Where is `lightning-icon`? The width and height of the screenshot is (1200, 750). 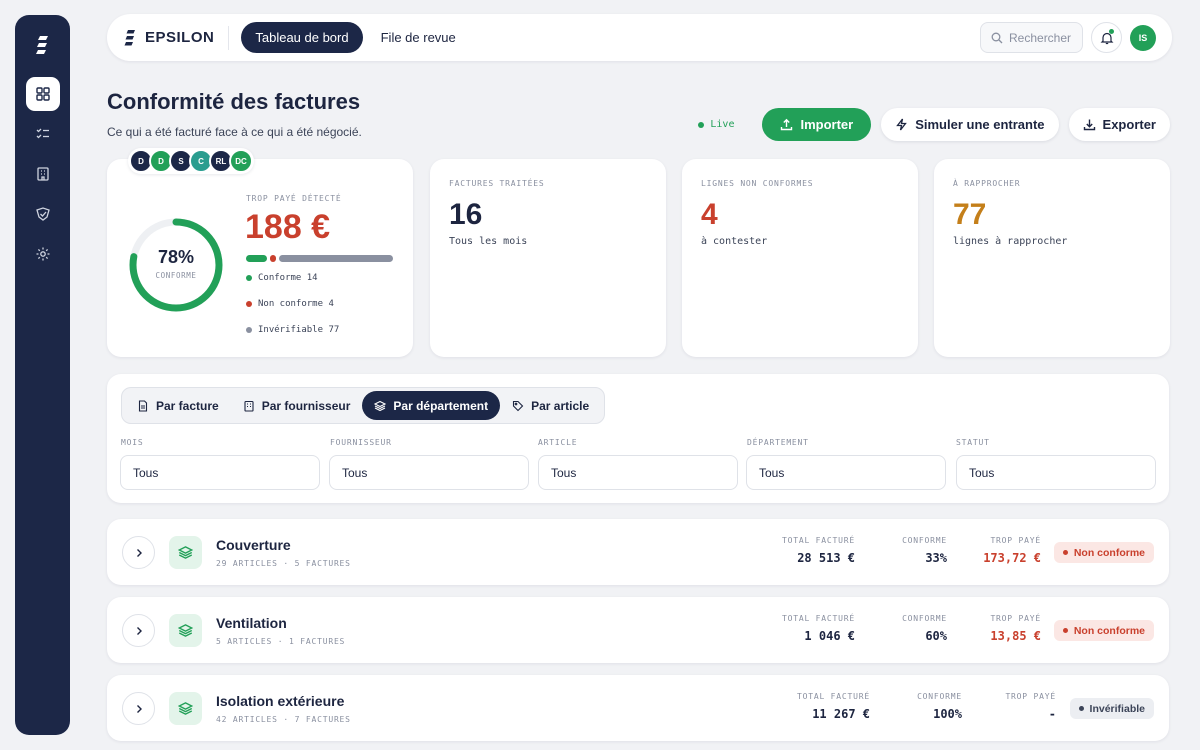
lightning-icon is located at coordinates (902, 124).